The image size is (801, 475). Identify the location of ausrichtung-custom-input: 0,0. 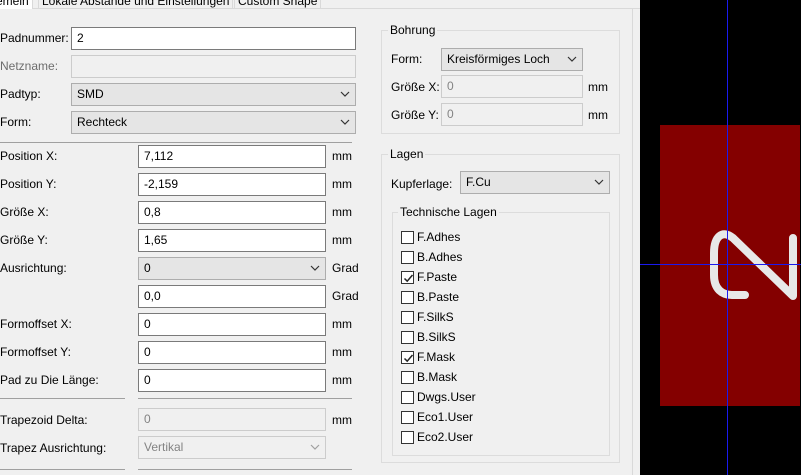
(232, 296).